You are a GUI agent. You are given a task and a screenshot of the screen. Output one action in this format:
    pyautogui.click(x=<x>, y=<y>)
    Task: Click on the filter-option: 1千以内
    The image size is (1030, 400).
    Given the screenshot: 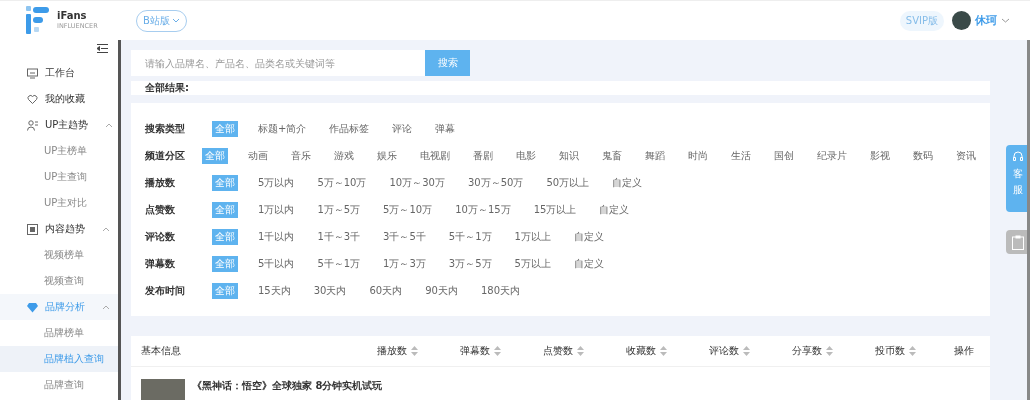 What is the action you would take?
    pyautogui.click(x=276, y=236)
    